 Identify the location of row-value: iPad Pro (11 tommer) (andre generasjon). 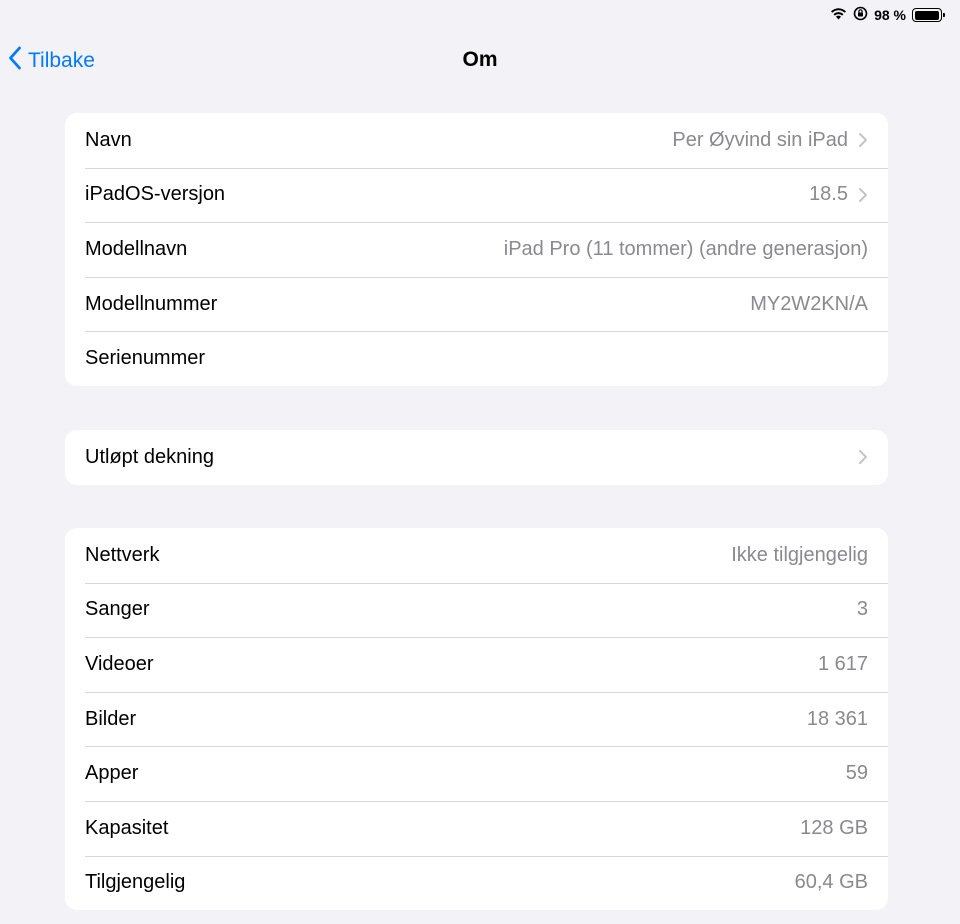
(685, 248).